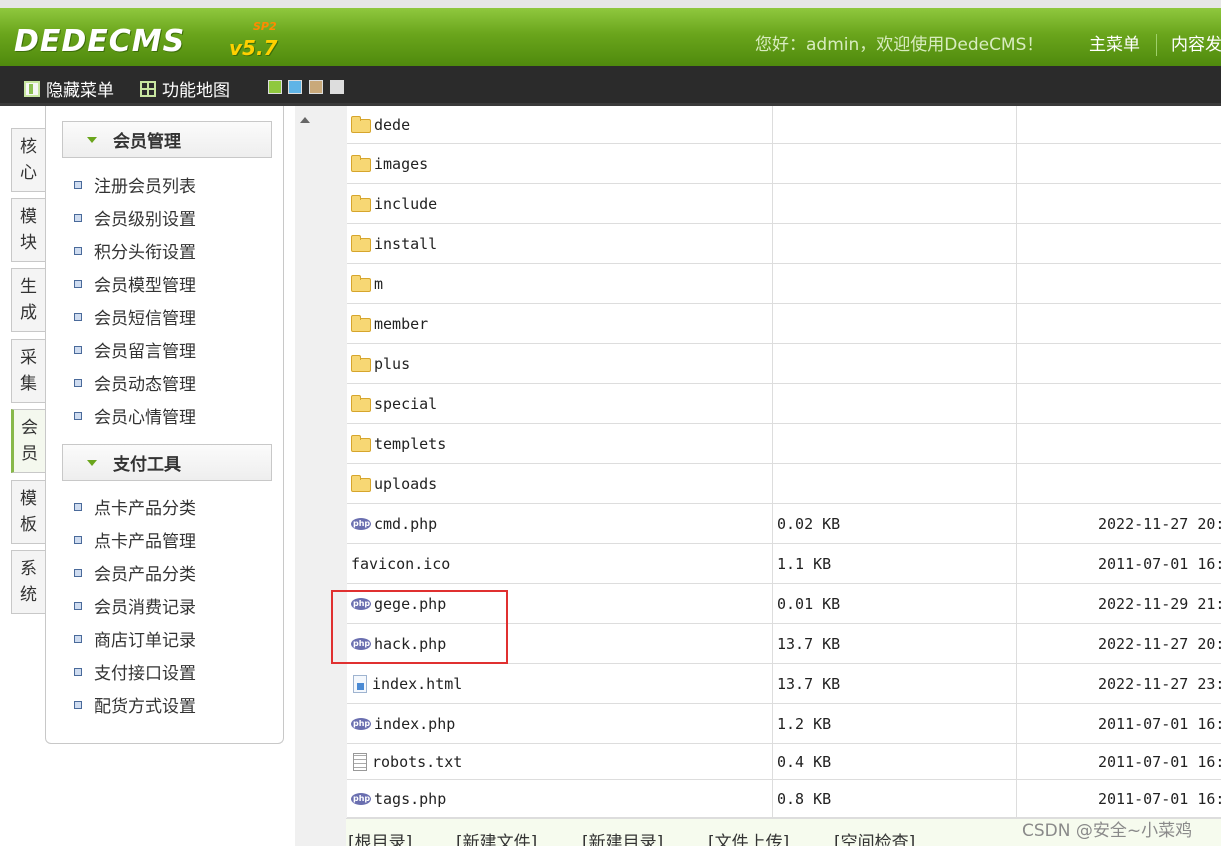 This screenshot has height=846, width=1221. Describe the element at coordinates (135, 506) in the screenshot. I see `menu-item-card-category: 点卡产品分类` at that location.